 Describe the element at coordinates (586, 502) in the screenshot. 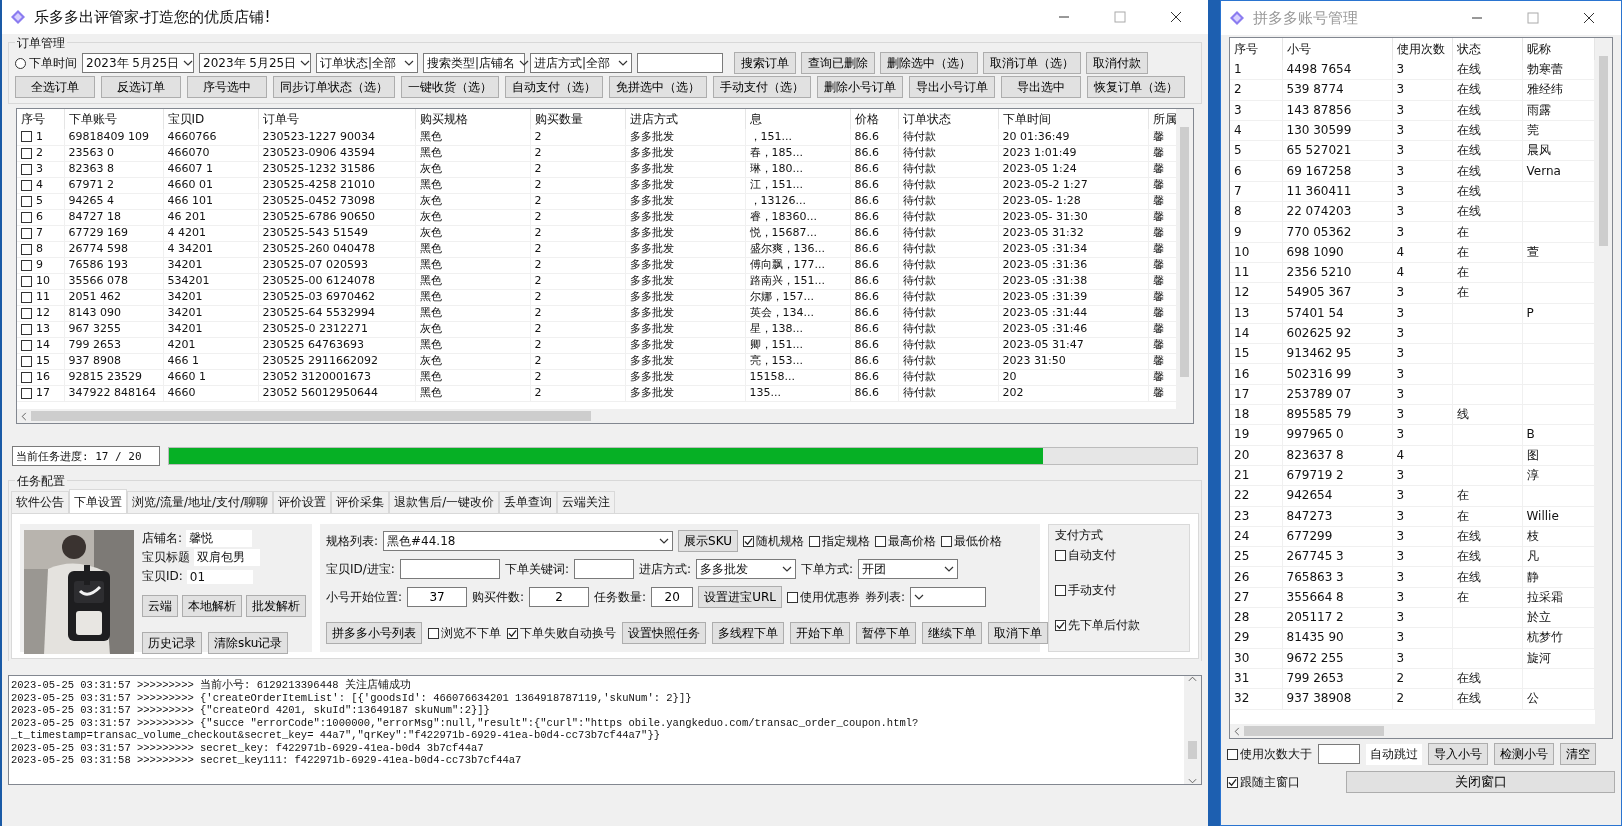

I see `tab: 云端关注` at that location.